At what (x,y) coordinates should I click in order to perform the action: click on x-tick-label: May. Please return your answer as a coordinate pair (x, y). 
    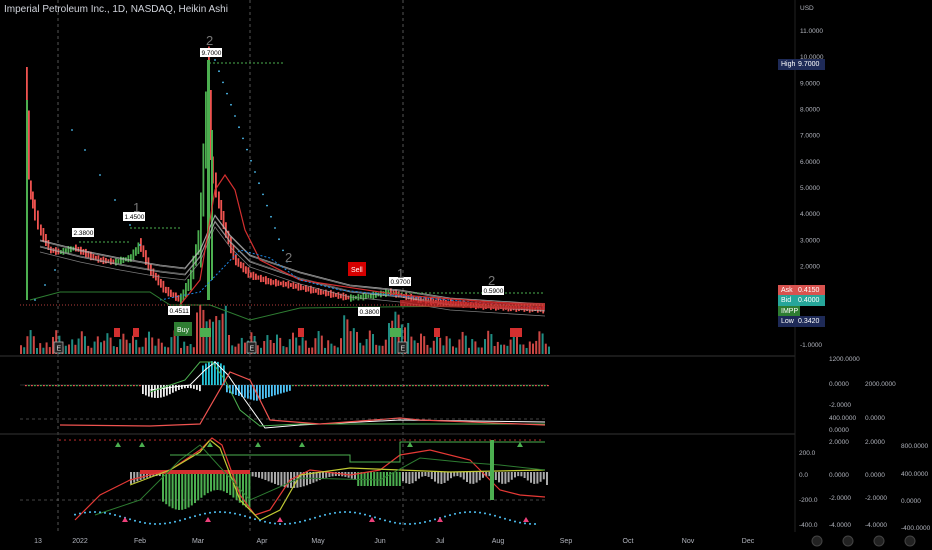
    Looking at the image, I should click on (318, 541).